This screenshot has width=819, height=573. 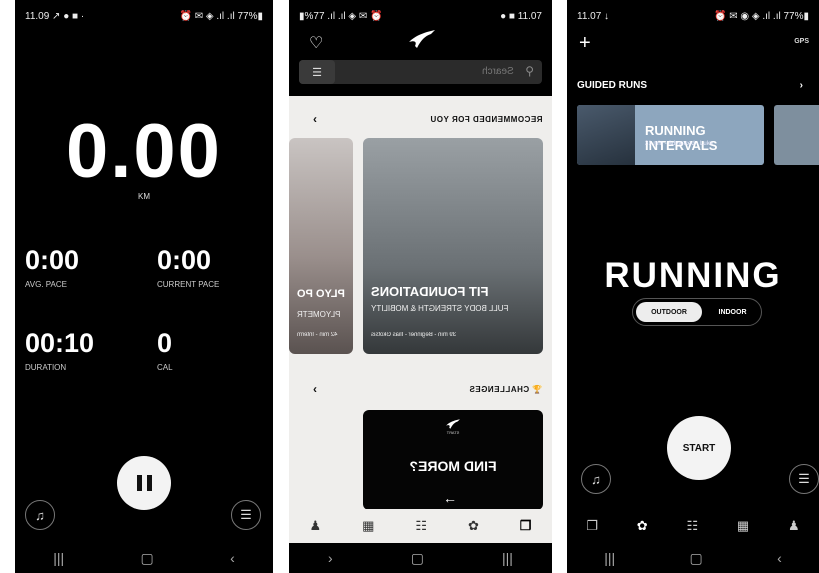 What do you see at coordinates (165, 367) in the screenshot?
I see `stat-label: CAL` at bounding box center [165, 367].